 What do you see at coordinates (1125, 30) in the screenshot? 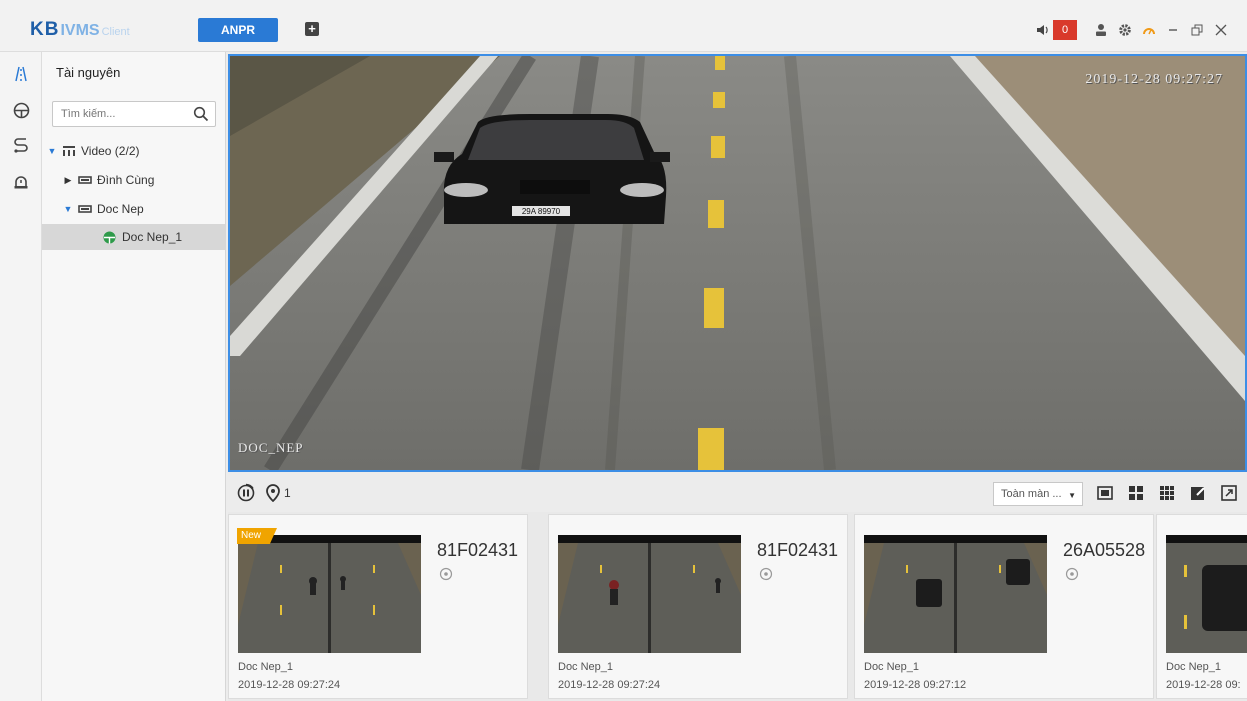
I see `settings-gear-icon` at bounding box center [1125, 30].